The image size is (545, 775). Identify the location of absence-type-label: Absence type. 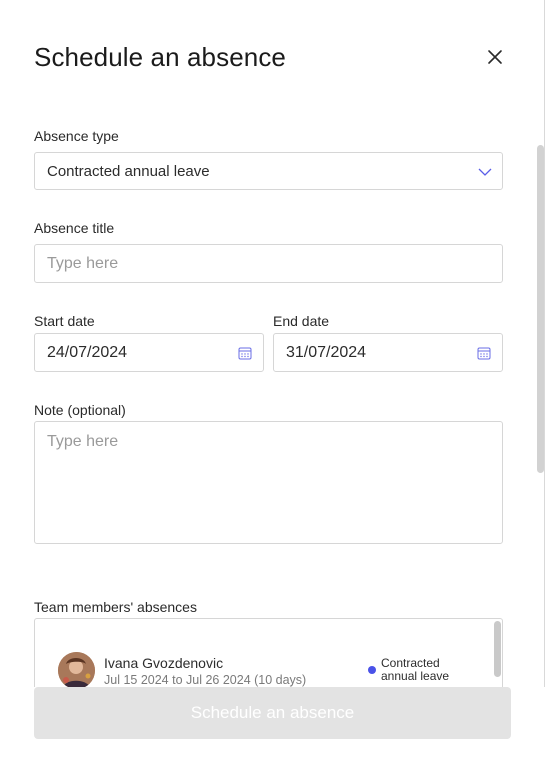
(76, 136).